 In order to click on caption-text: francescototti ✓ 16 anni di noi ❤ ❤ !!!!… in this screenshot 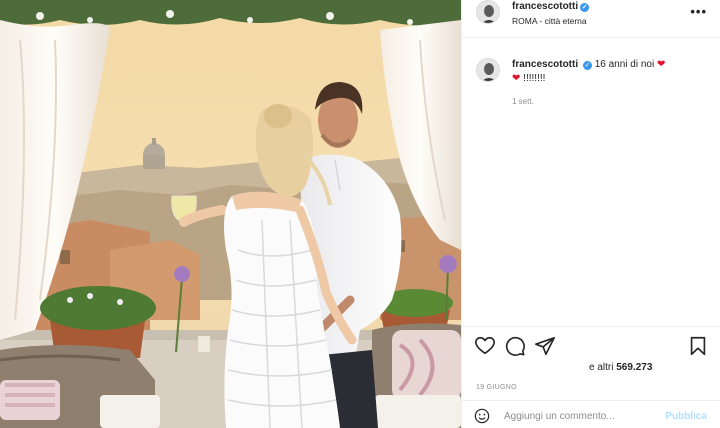, I will do `click(612, 72)`.